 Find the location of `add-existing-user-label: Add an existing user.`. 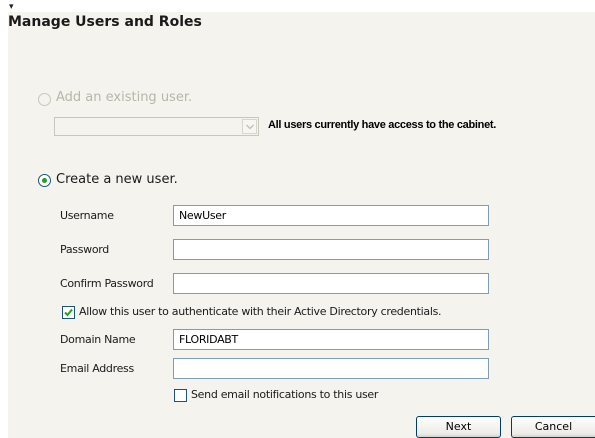

add-existing-user-label: Add an existing user. is located at coordinates (124, 97).